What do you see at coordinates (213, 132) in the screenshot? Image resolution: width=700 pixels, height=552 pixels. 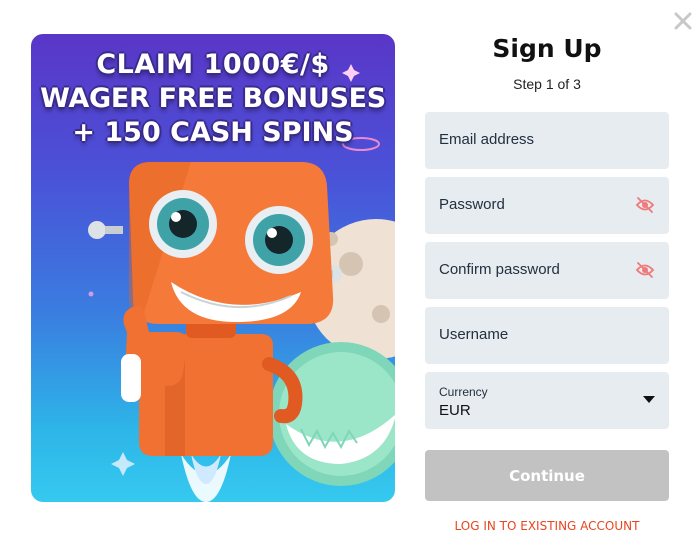 I see `promo-headline-line3: + 150 CASH SPINS` at bounding box center [213, 132].